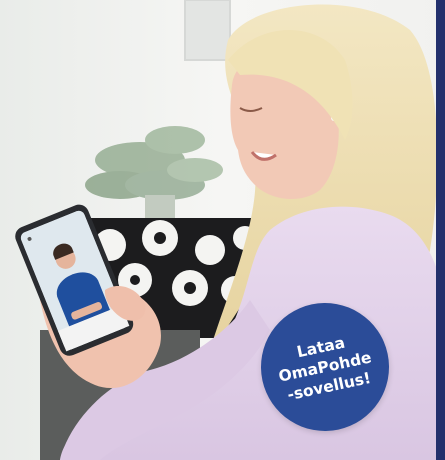 This screenshot has width=445, height=460. What do you see at coordinates (207, 30) in the screenshot?
I see `wall-frame` at bounding box center [207, 30].